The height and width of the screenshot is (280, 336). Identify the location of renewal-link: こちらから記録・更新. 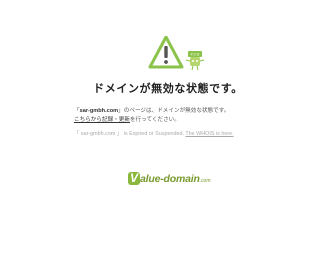
(102, 120).